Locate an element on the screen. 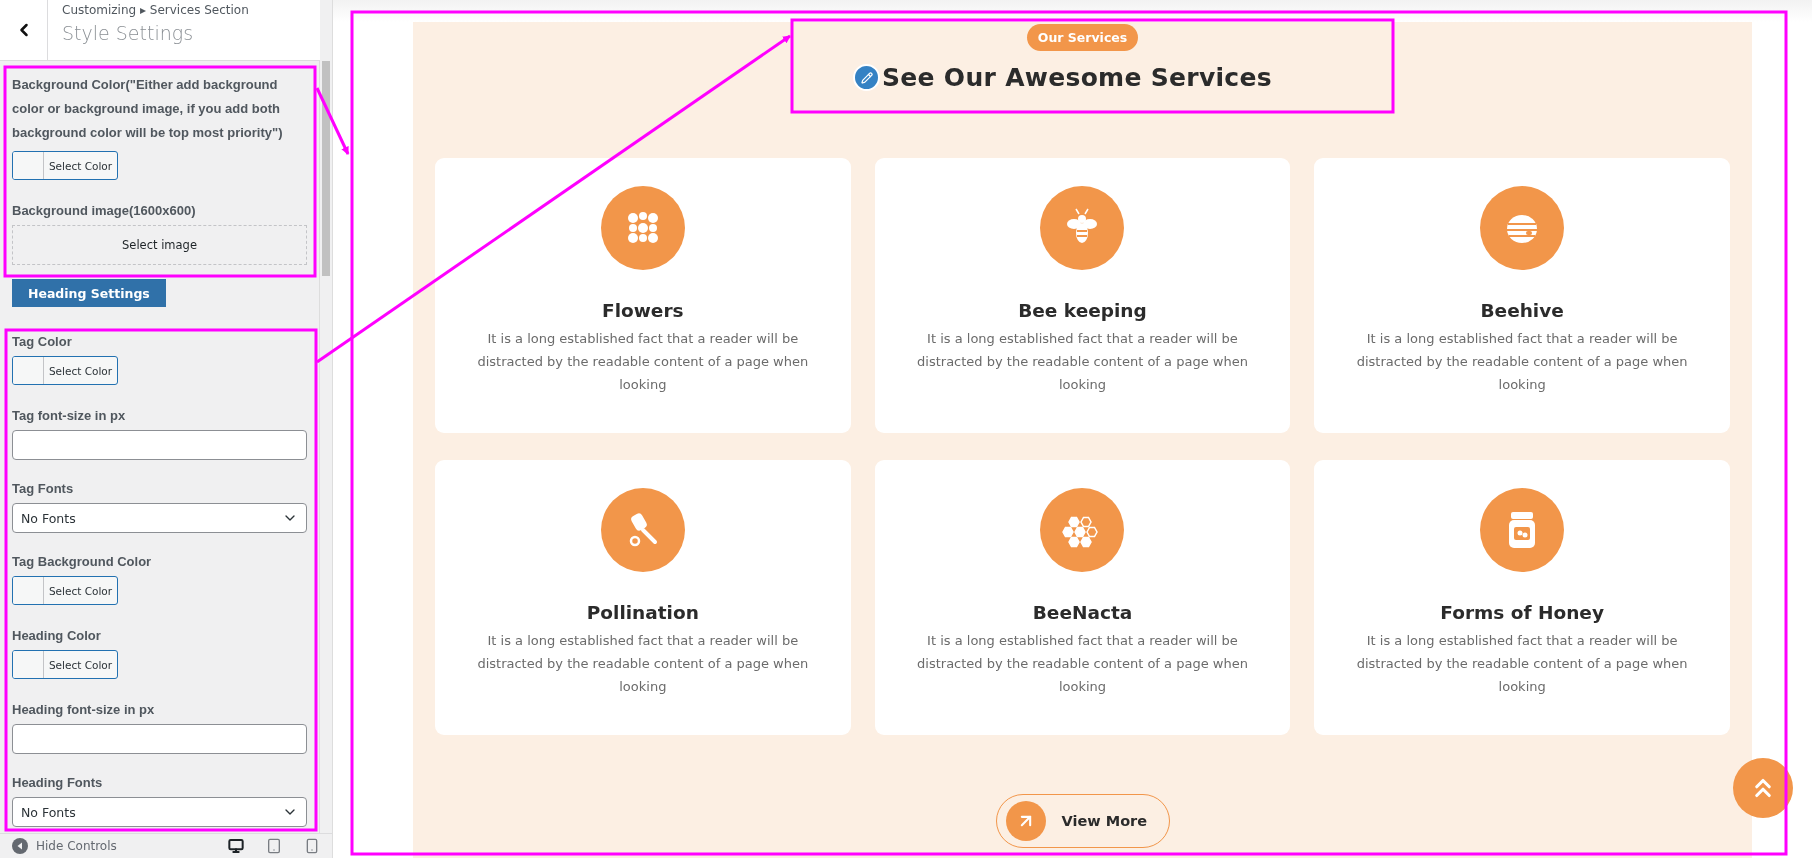 The width and height of the screenshot is (1812, 858). panel-title: Style Settings is located at coordinates (128, 33).